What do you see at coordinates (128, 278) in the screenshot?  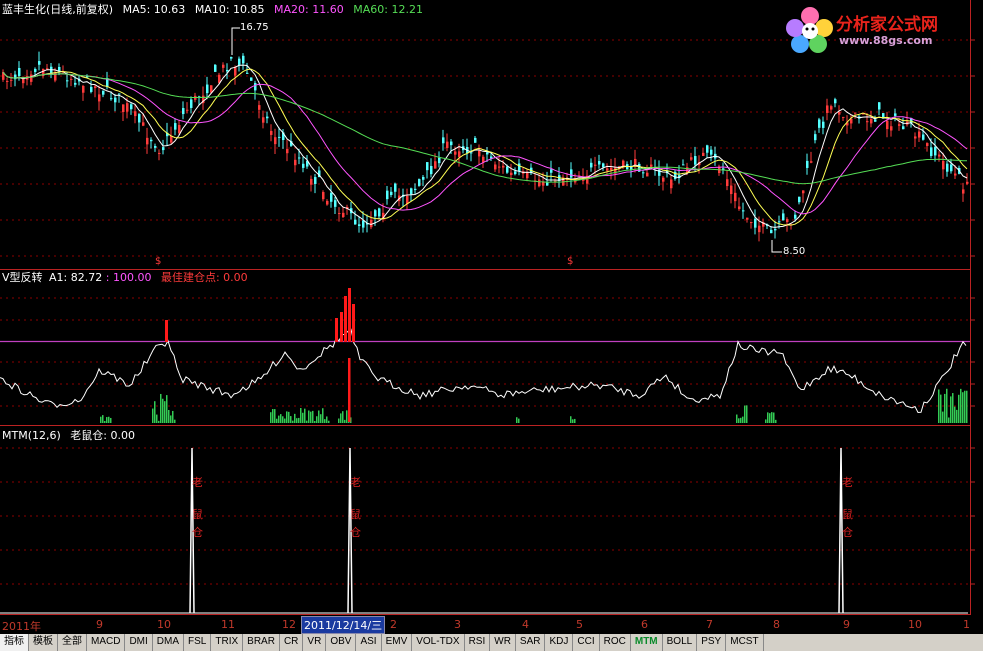 I see `v-indicator-header: V型反转 A1: 82.72 : 100.00 最佳建仓点: 0.00` at bounding box center [128, 278].